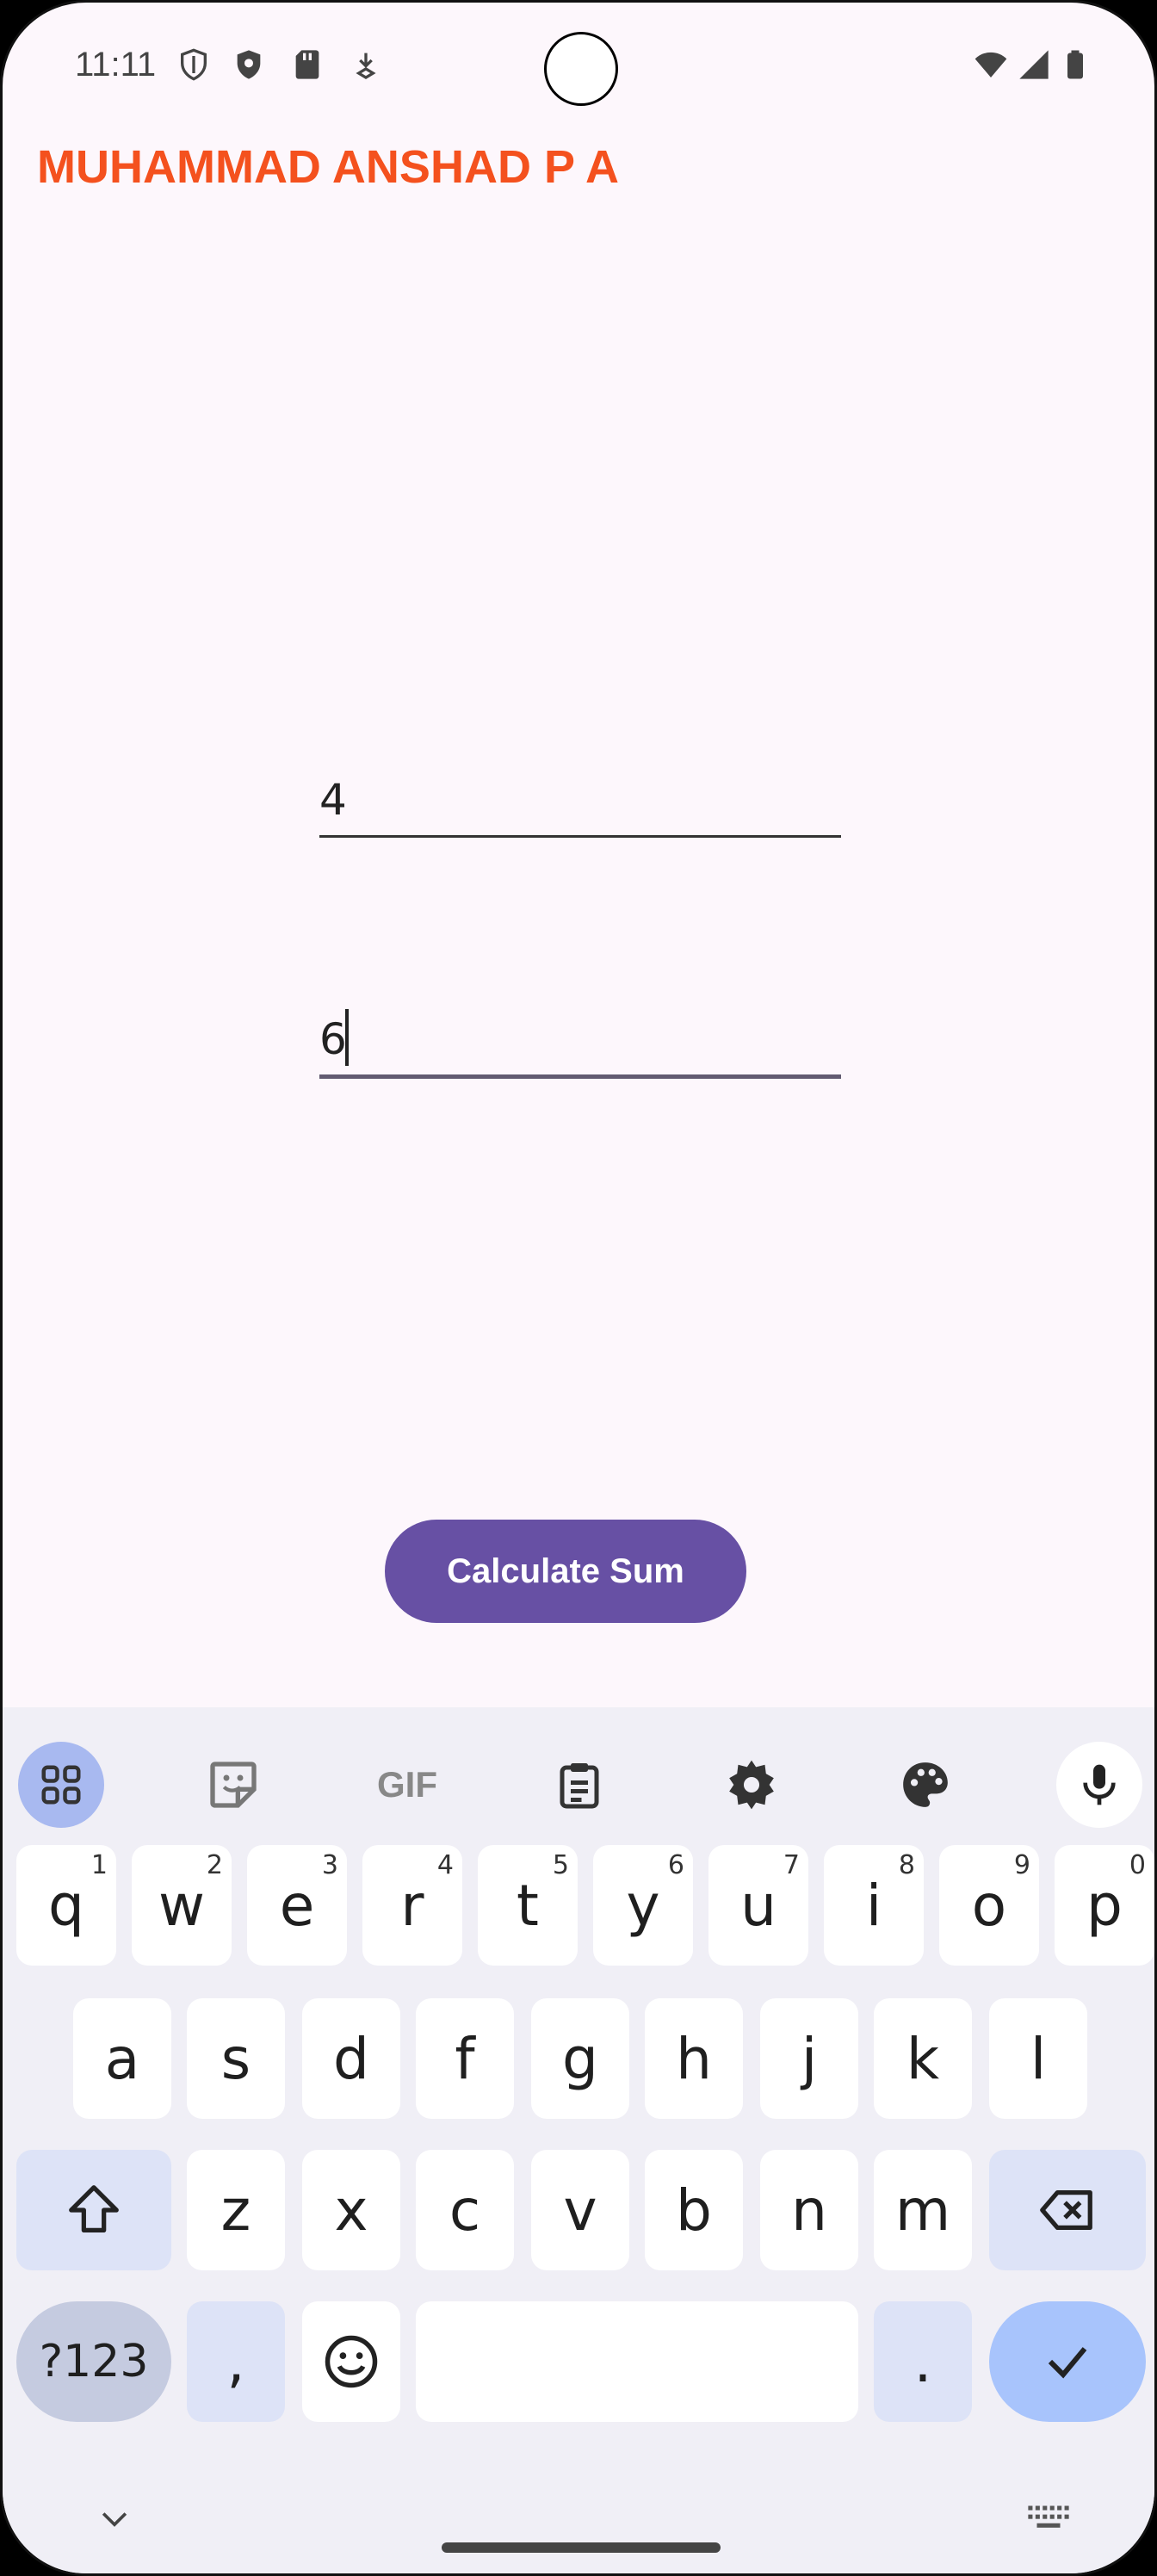  I want to click on gif-button: GIF, so click(407, 1785).